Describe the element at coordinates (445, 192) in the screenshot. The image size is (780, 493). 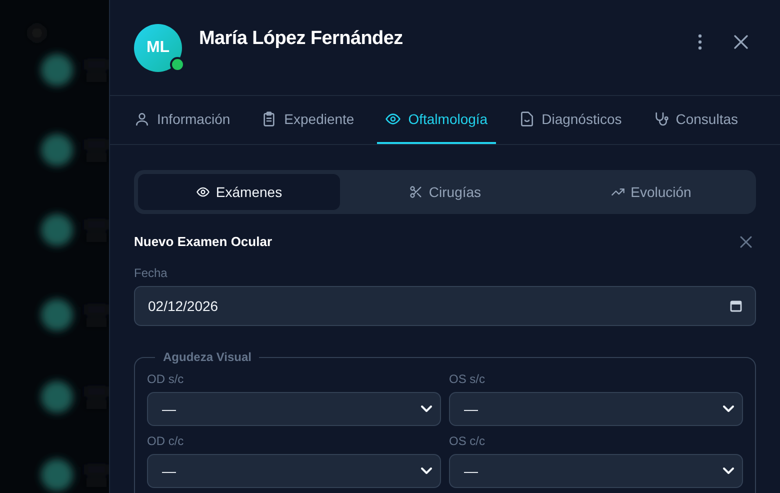
I see `subtab: Cirugías` at that location.